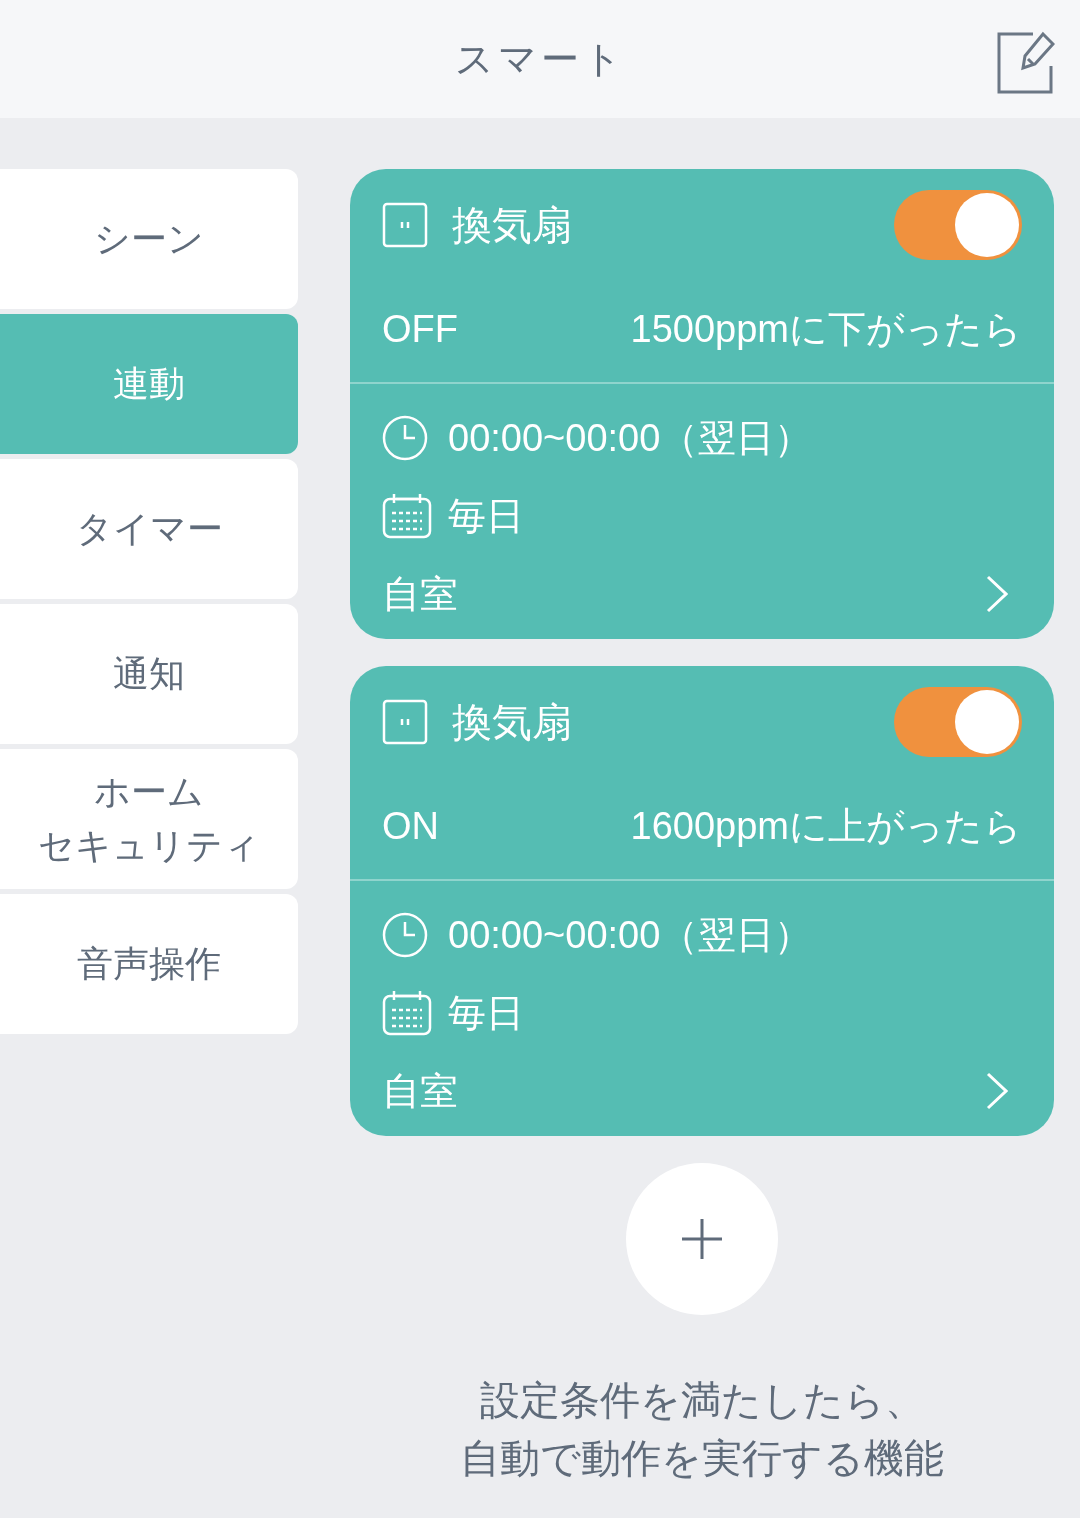 This screenshot has height=1518, width=1080. I want to click on sidebar-tab: タイマー, so click(149, 529).